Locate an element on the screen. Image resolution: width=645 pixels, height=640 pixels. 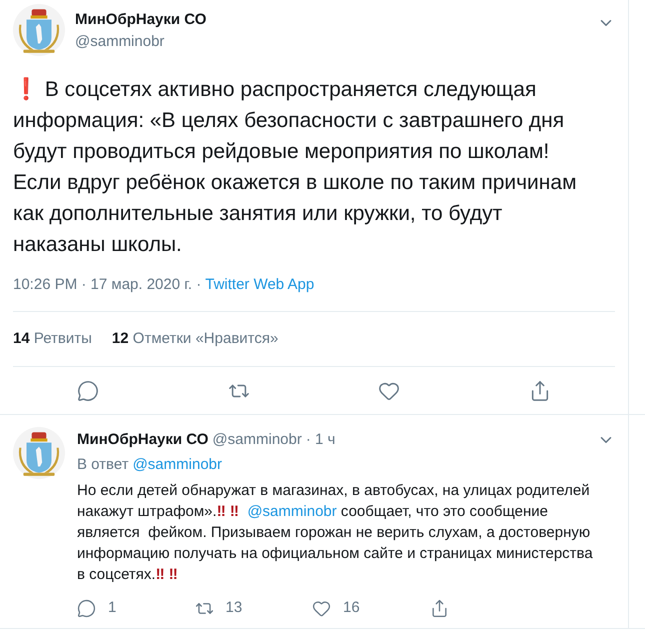
action-count: 1 is located at coordinates (112, 608).